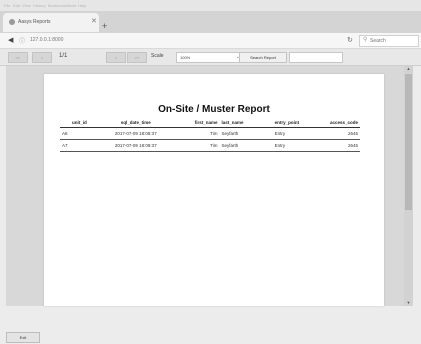  Describe the element at coordinates (210, 41) in the screenshot. I see `navigation-bar: ◀ ⓘ 127.0.0.1:8000 ↻ ⚲` at that location.